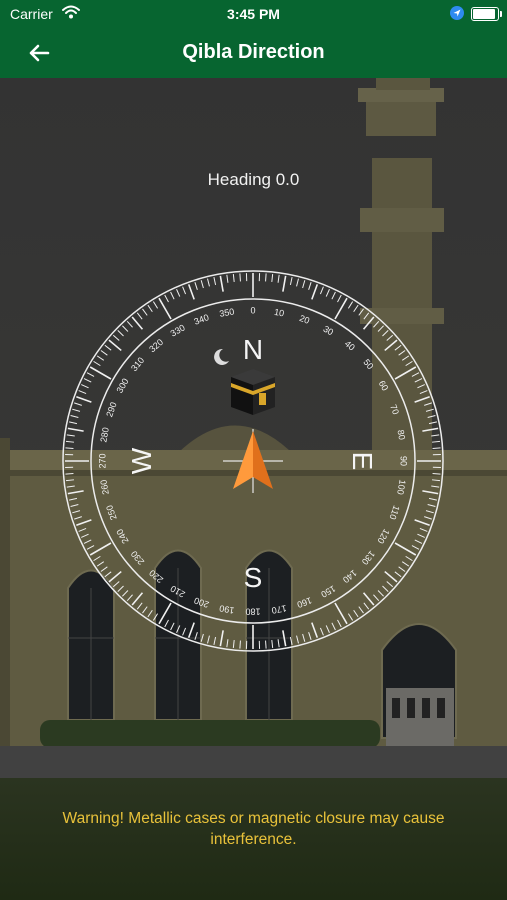 This screenshot has height=900, width=507. I want to click on degree-label: 70, so click(394, 409).